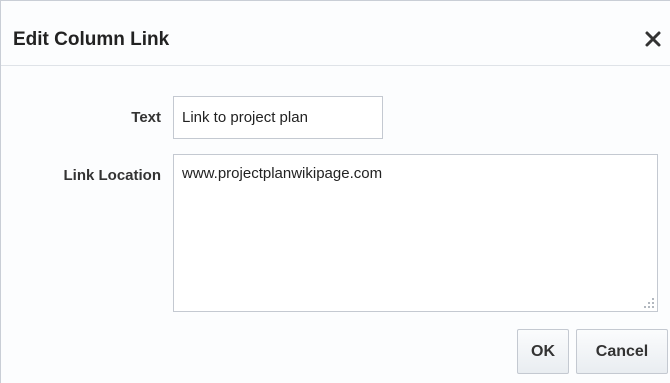 The height and width of the screenshot is (383, 670). What do you see at coordinates (278, 117) in the screenshot?
I see `text-input` at bounding box center [278, 117].